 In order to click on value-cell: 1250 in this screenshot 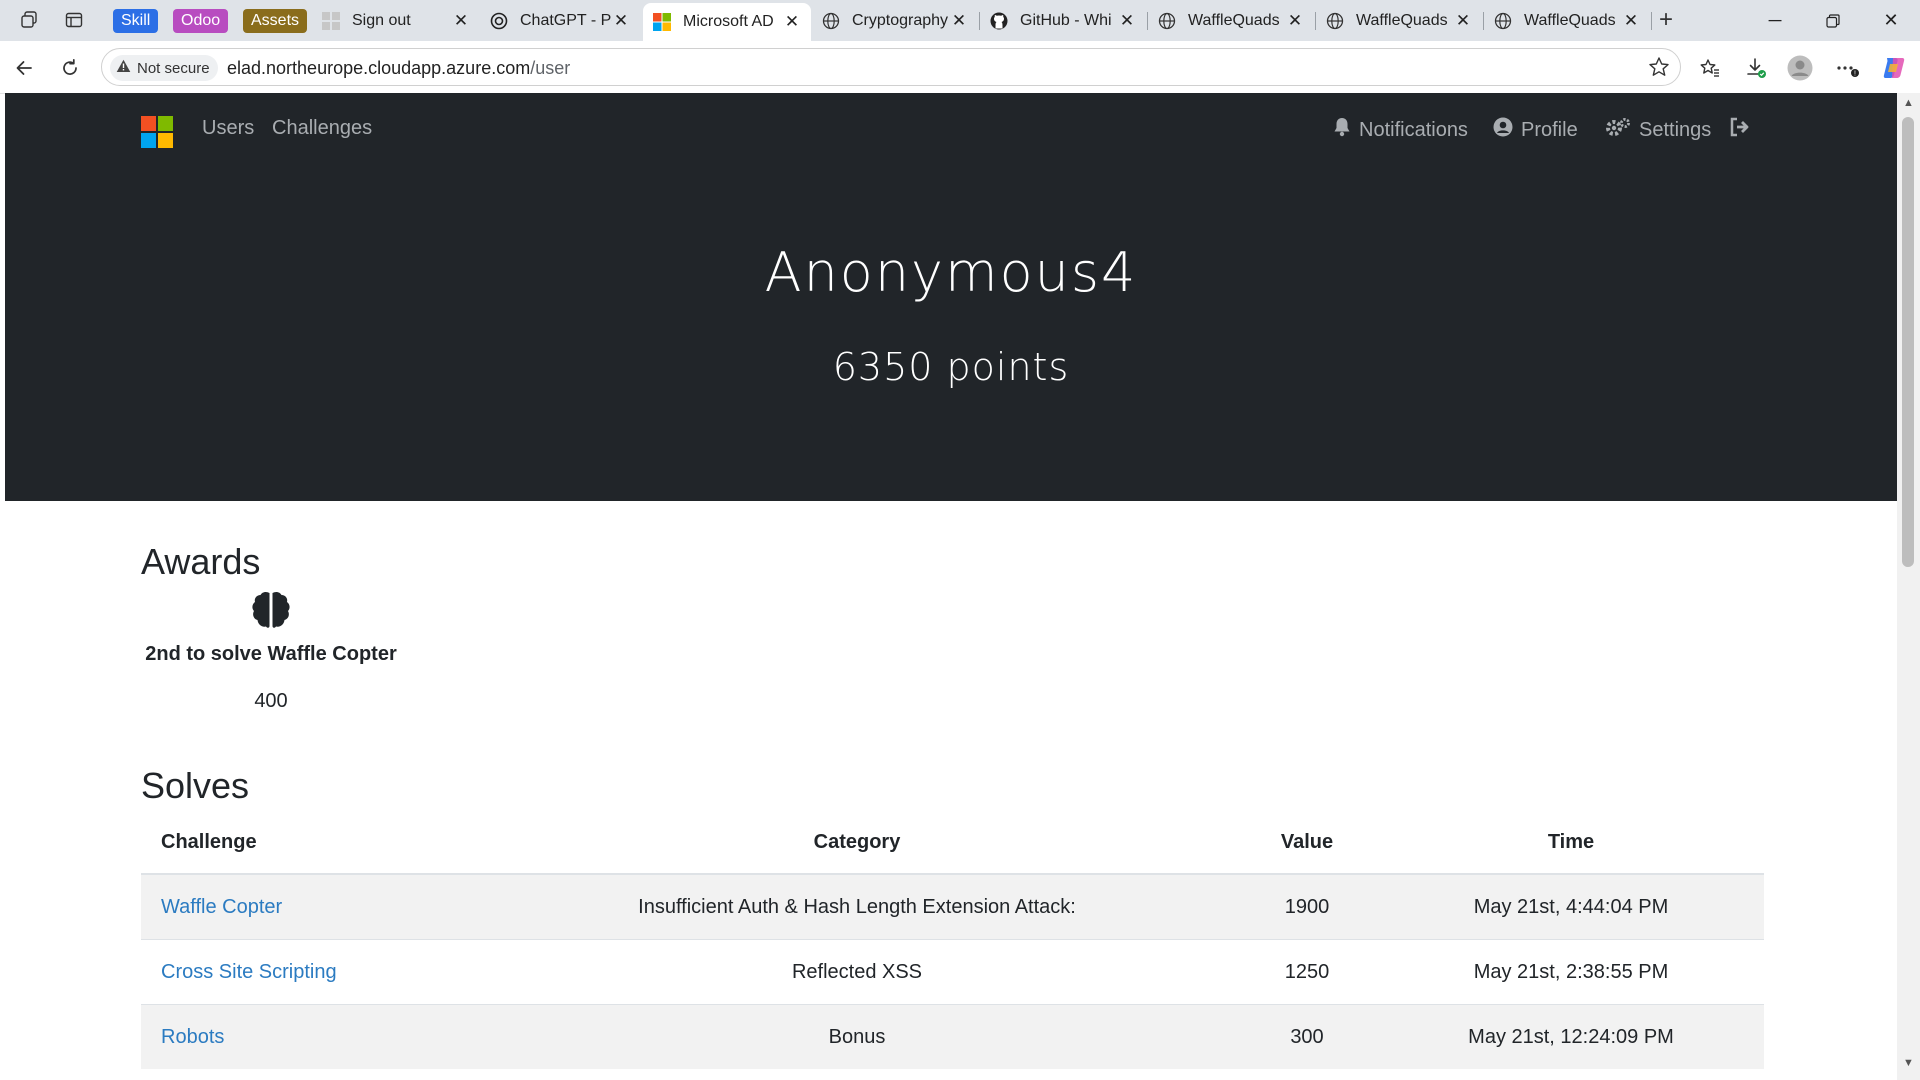, I will do `click(1307, 972)`.